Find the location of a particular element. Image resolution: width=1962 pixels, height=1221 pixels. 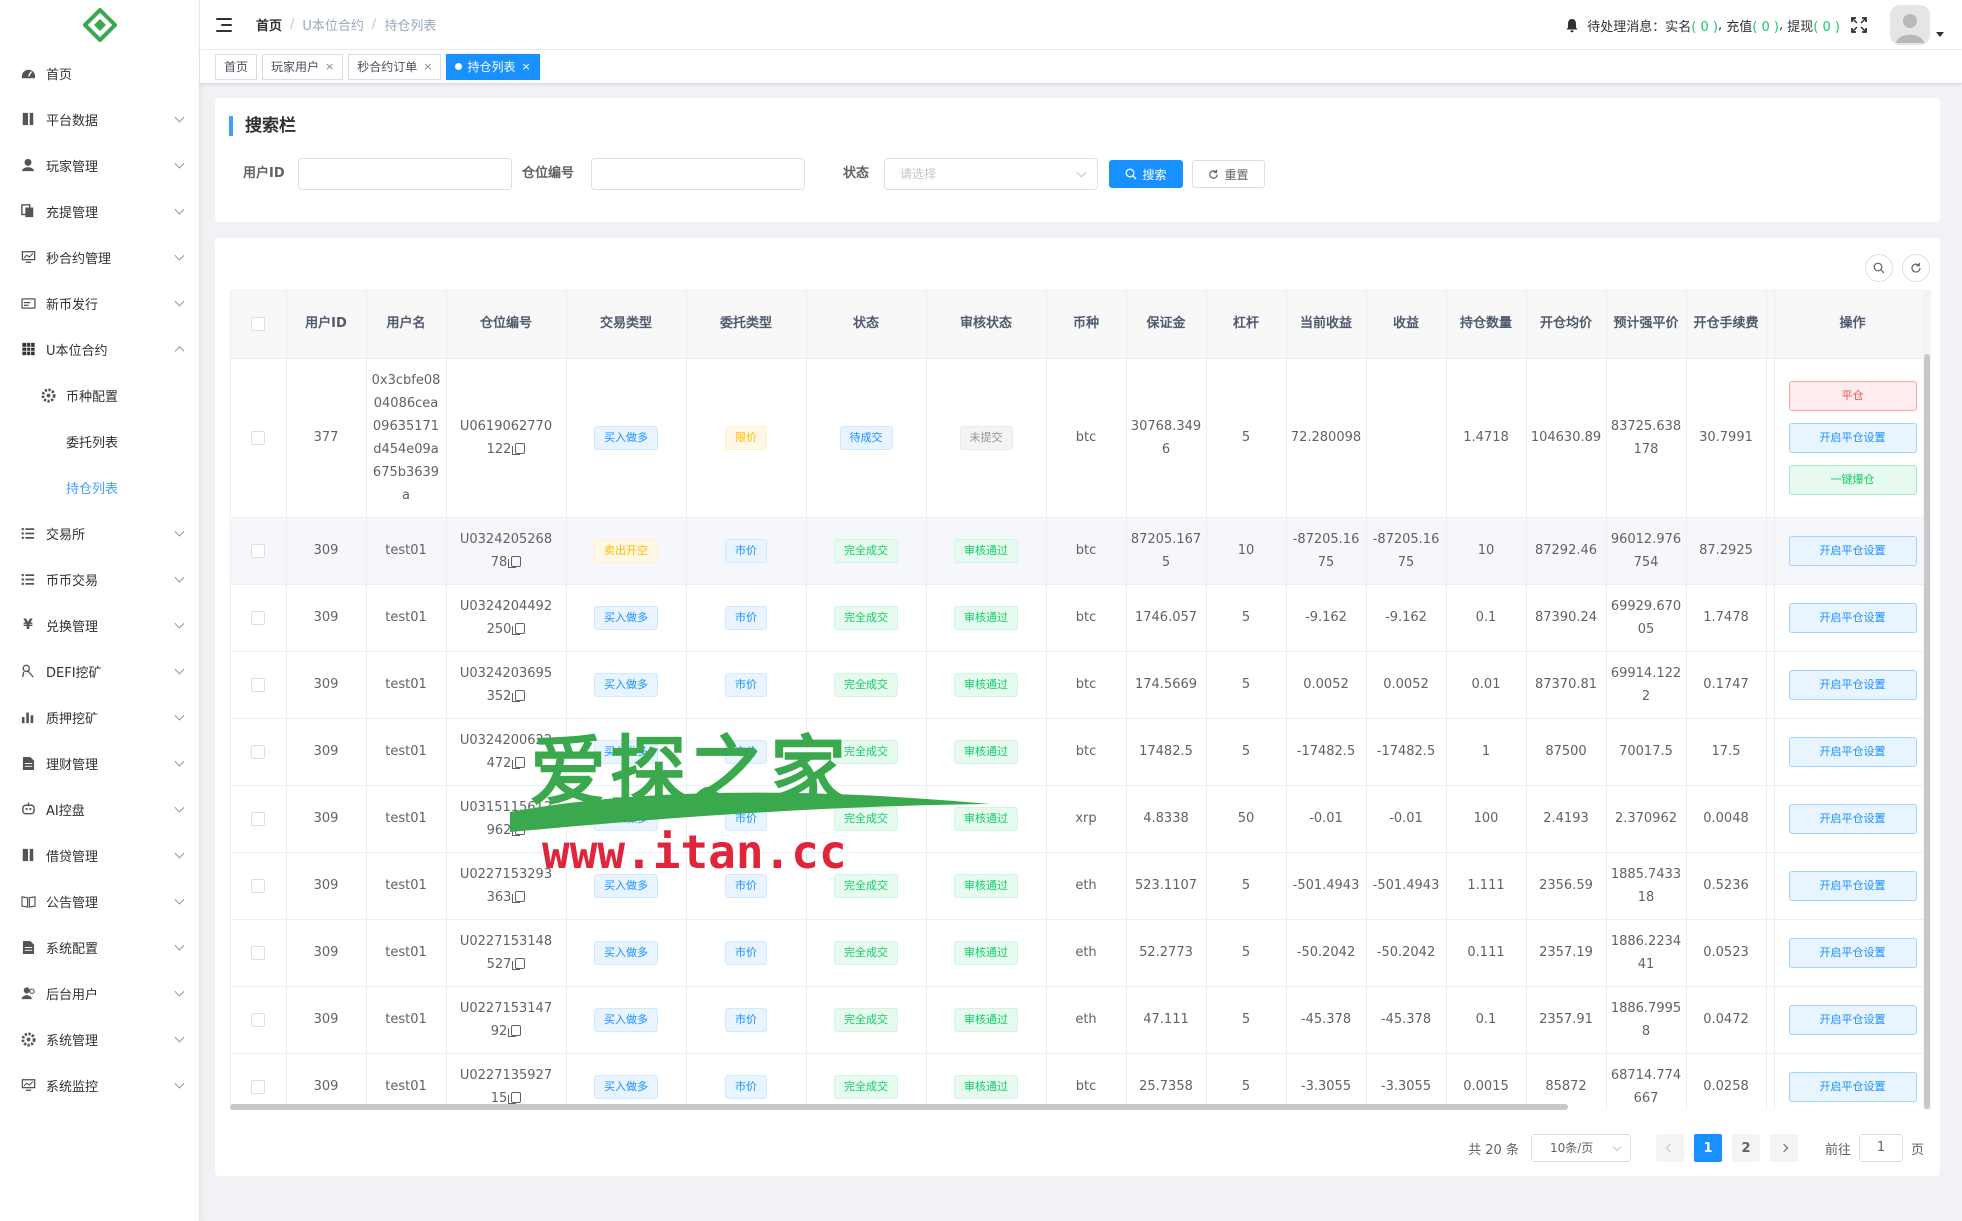

goto-page-input: 1 is located at coordinates (1880, 1148).